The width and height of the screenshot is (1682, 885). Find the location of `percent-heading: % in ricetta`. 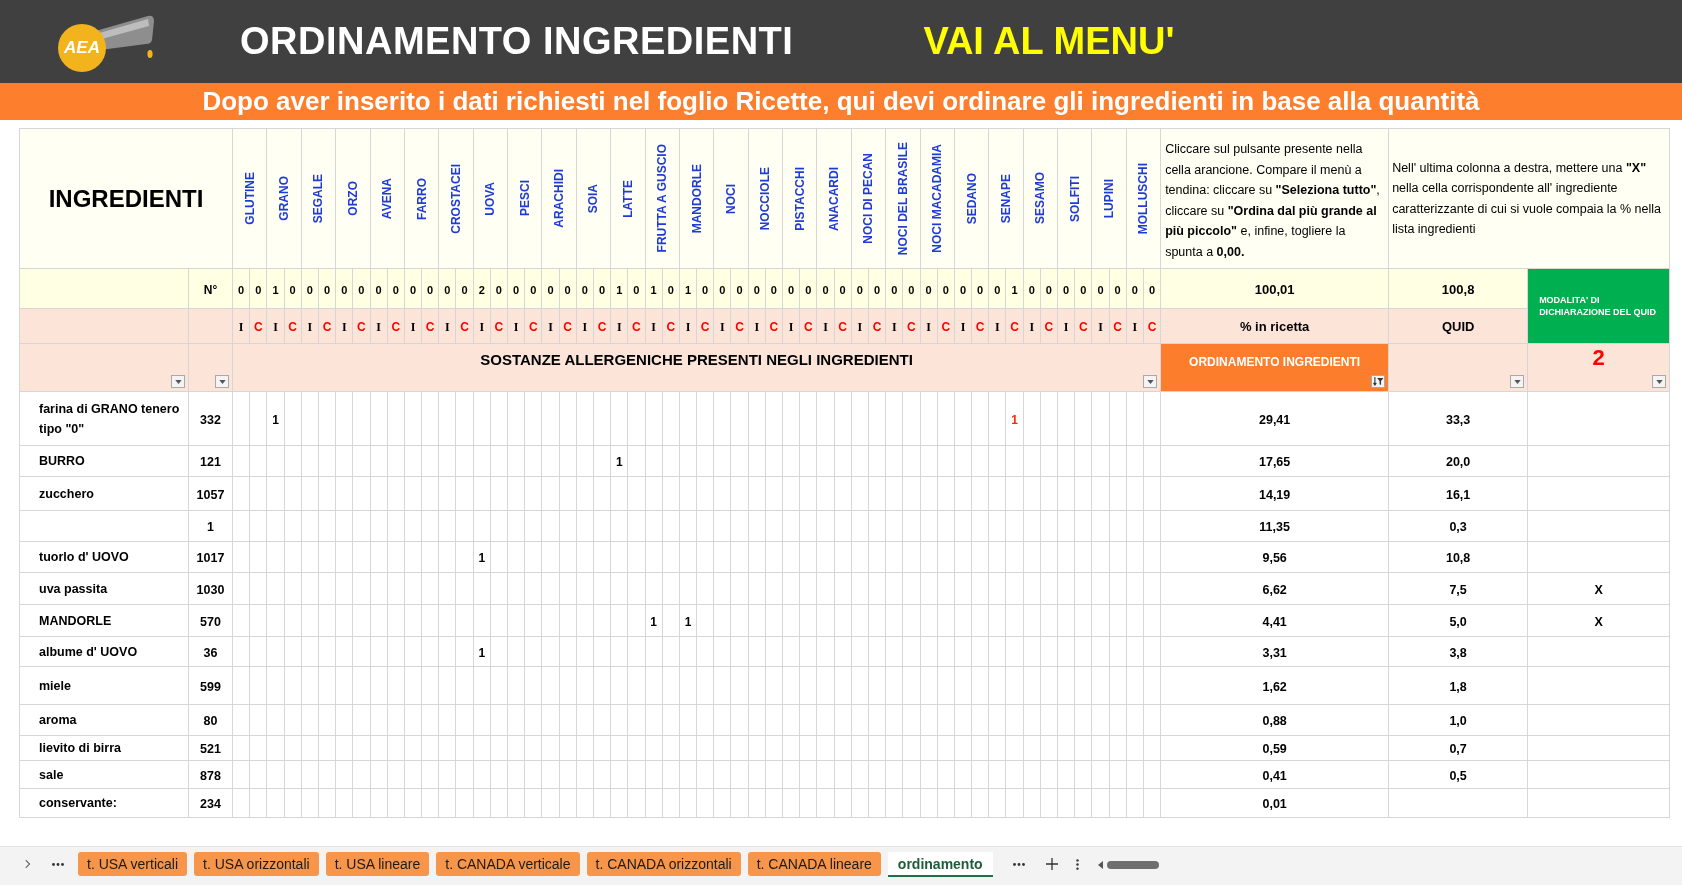

percent-heading: % in ricetta is located at coordinates (1274, 326).